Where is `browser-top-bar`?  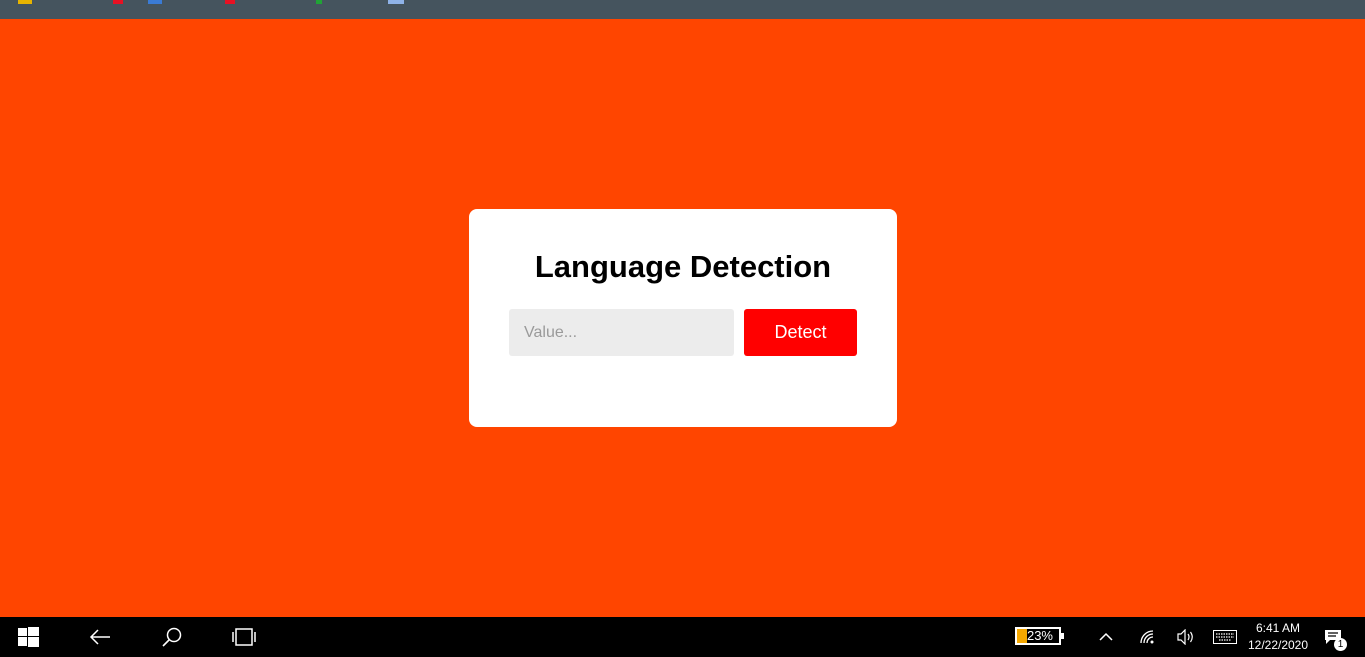 browser-top-bar is located at coordinates (682, 9).